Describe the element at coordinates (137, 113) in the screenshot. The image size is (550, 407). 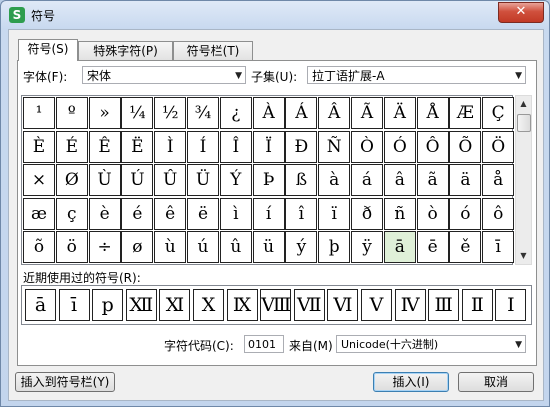
I see `symbol-cell: ¼` at that location.